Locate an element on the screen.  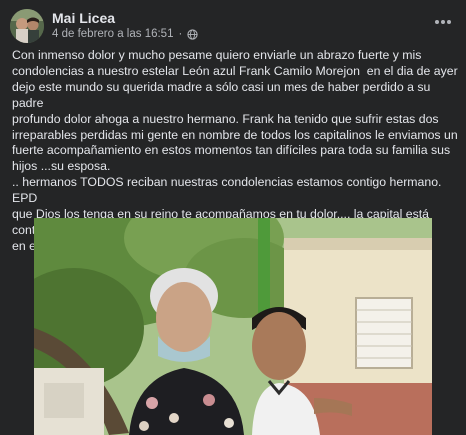
author-name: Mai Licea is located at coordinates (83, 18).